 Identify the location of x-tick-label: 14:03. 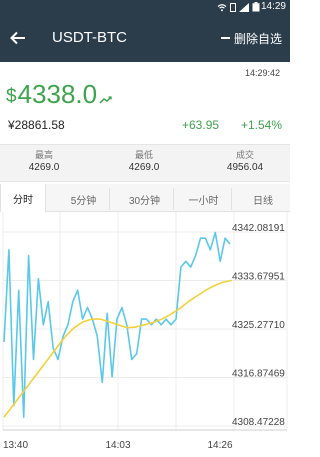
(117, 445).